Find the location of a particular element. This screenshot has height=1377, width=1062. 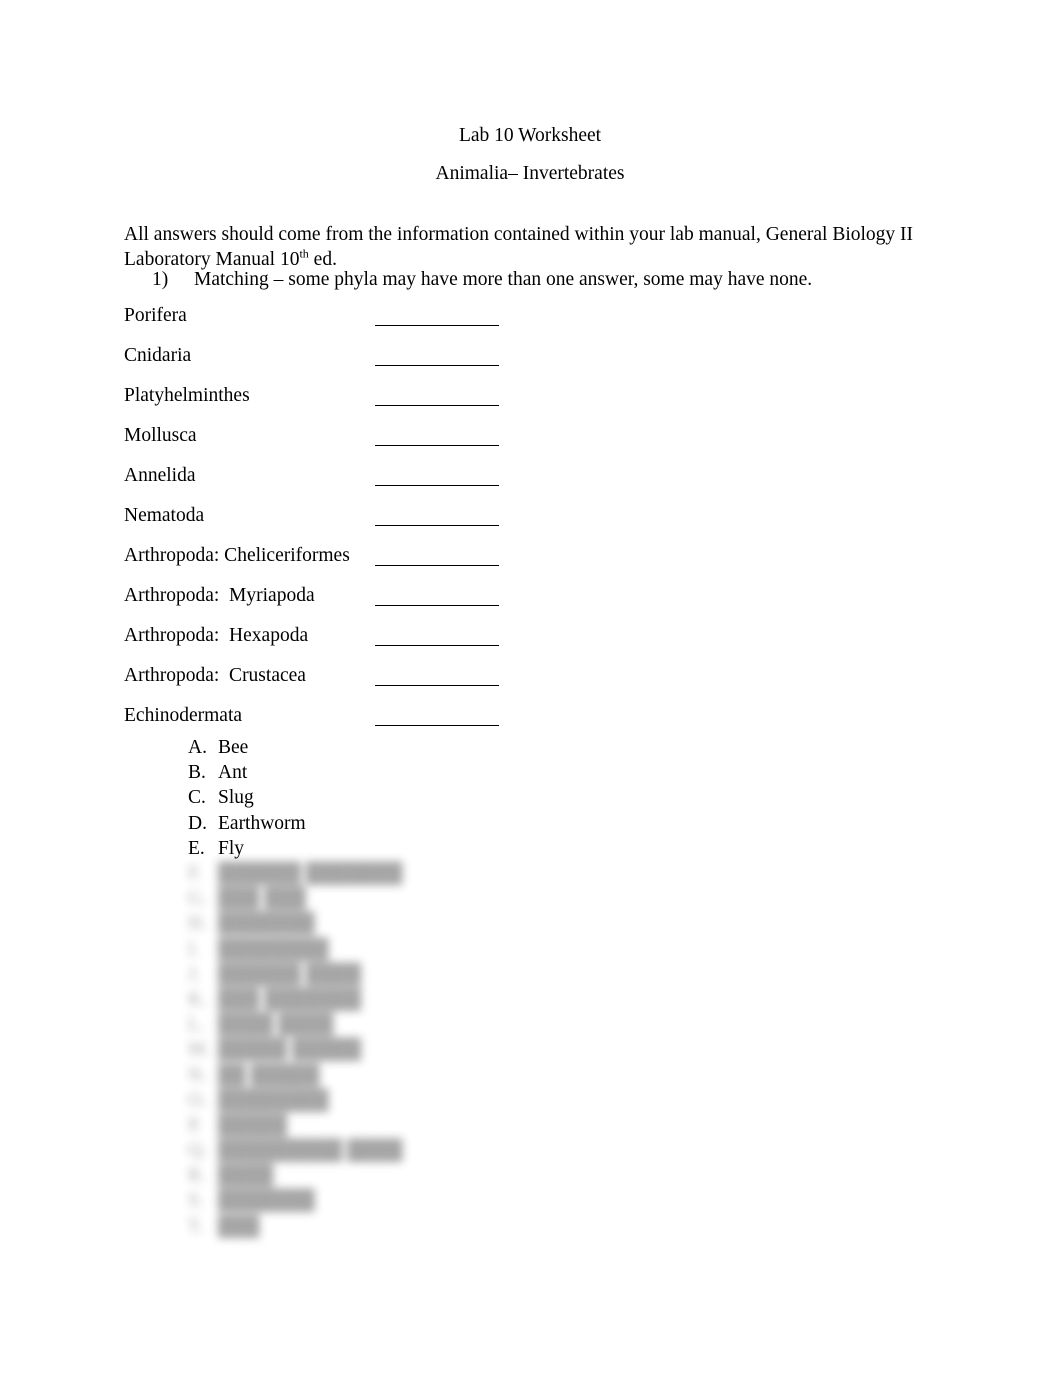

choice-marker: E. is located at coordinates (196, 848).